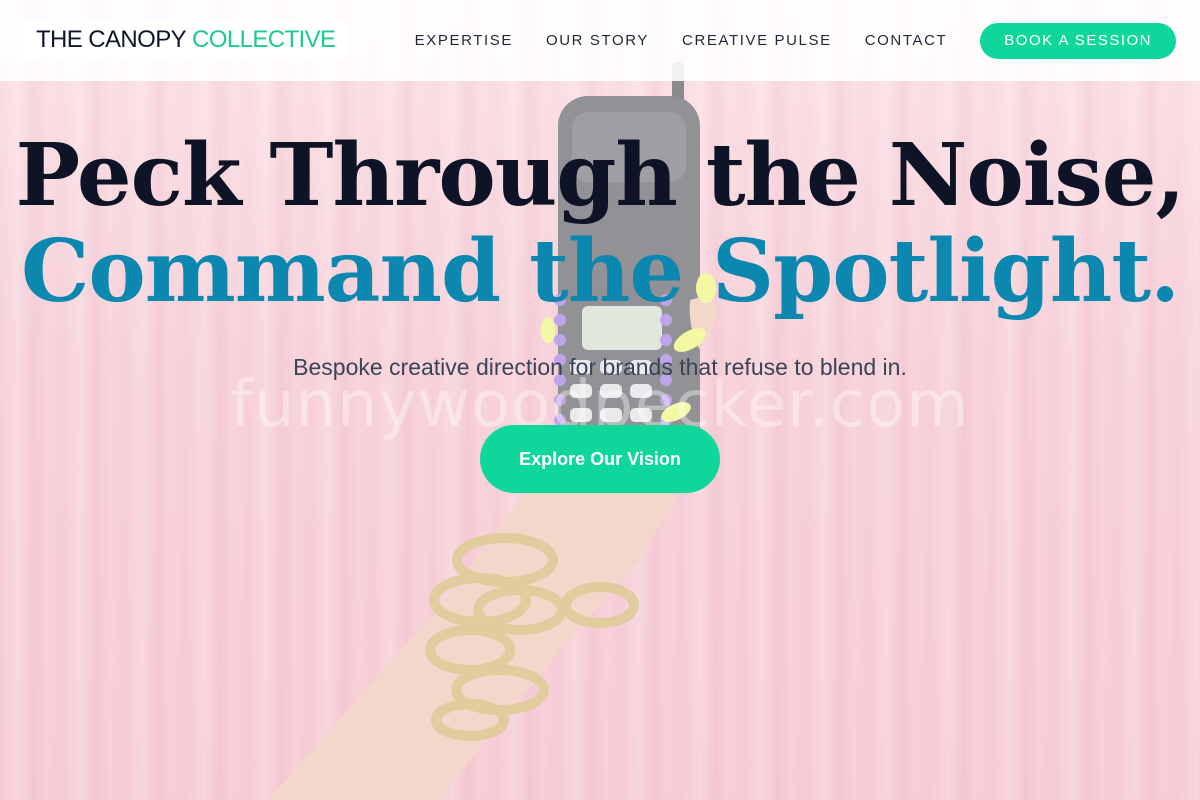 The width and height of the screenshot is (1200, 800). I want to click on nav-link-contact: CONTACT, so click(906, 40).